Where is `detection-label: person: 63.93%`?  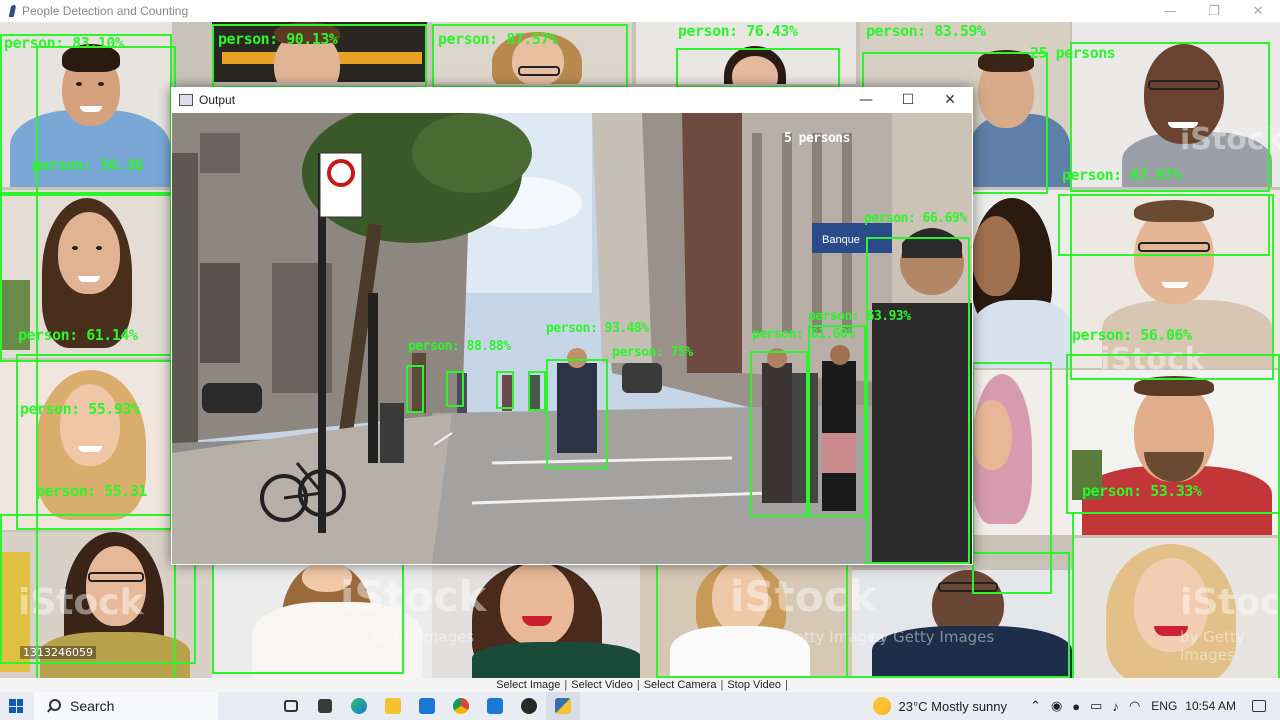 detection-label: person: 63.93% is located at coordinates (859, 316).